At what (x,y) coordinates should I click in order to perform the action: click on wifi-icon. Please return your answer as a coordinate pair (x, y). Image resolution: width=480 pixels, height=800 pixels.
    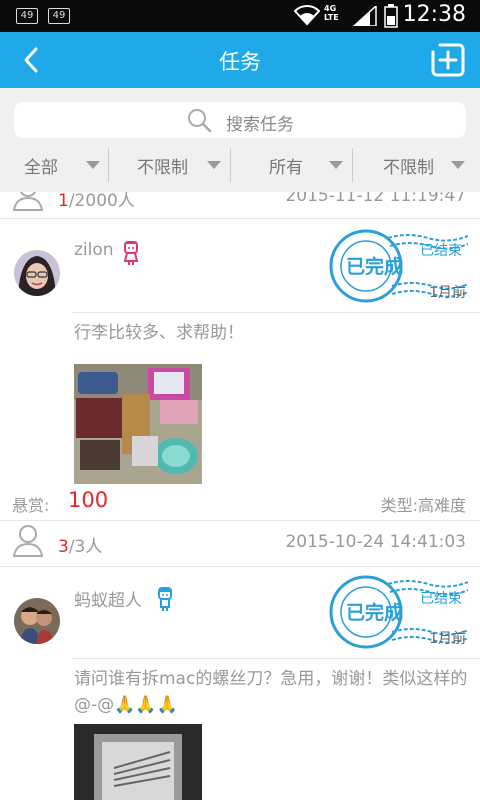
    Looking at the image, I should click on (307, 15).